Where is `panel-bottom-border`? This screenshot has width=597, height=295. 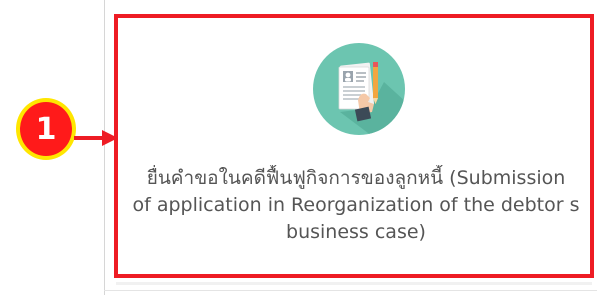
panel-bottom-border is located at coordinates (350, 290).